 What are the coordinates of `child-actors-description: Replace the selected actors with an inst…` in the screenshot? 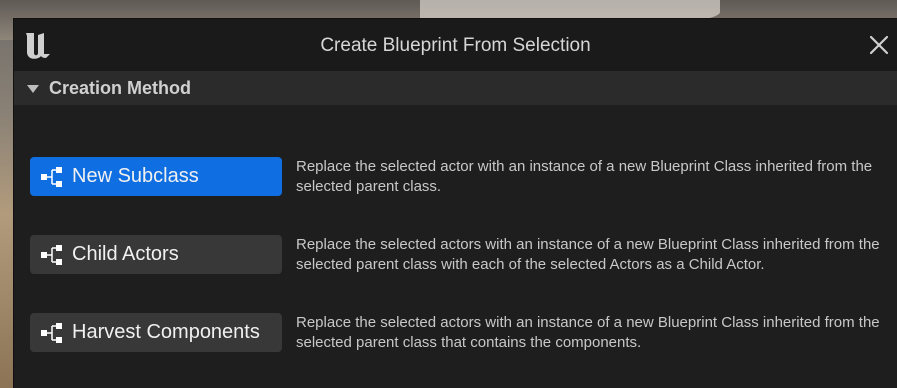 It's located at (588, 254).